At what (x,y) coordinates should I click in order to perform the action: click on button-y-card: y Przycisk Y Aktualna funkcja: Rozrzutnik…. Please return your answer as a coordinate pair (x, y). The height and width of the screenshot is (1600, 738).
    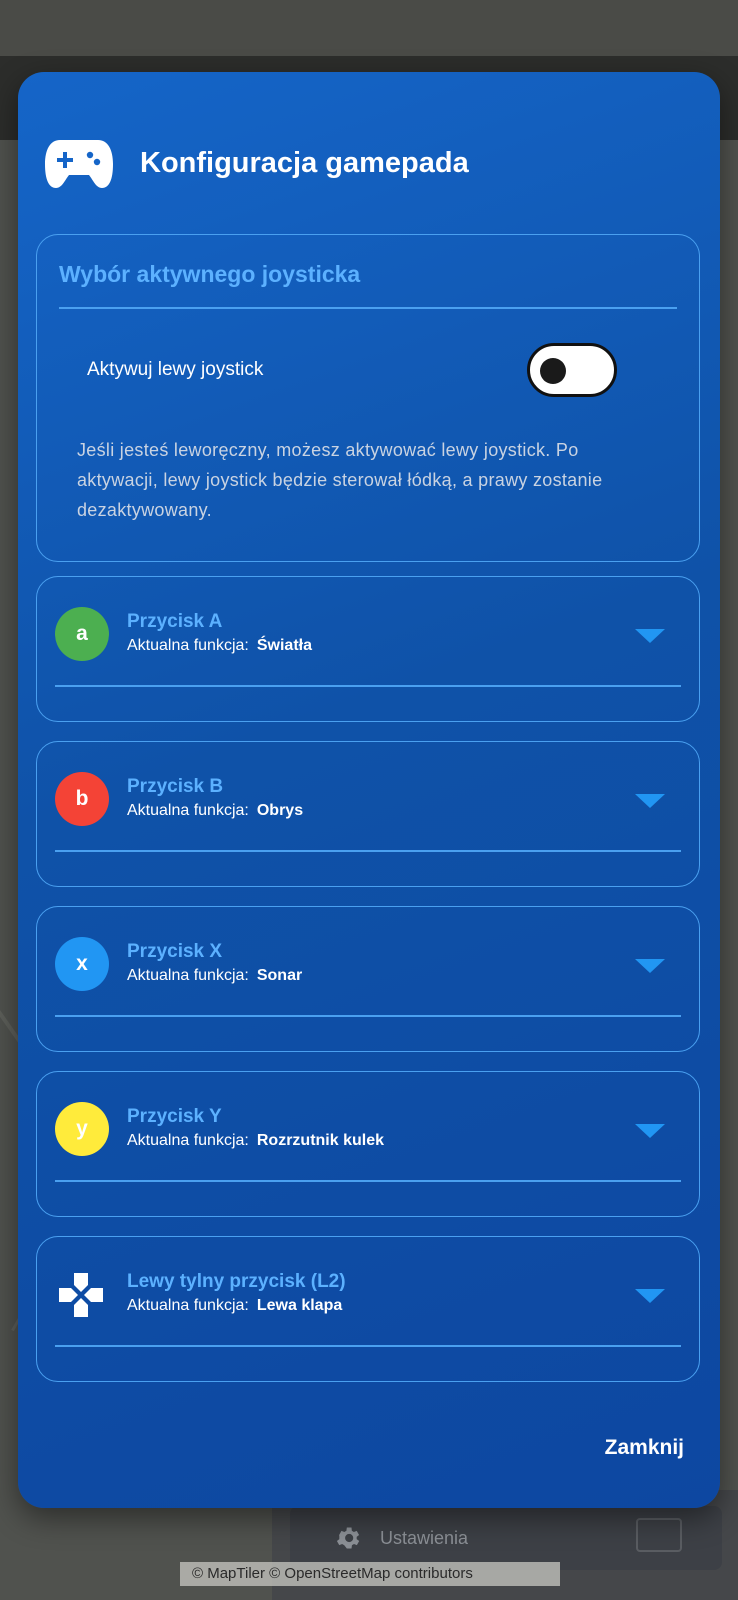
    Looking at the image, I should click on (368, 1144).